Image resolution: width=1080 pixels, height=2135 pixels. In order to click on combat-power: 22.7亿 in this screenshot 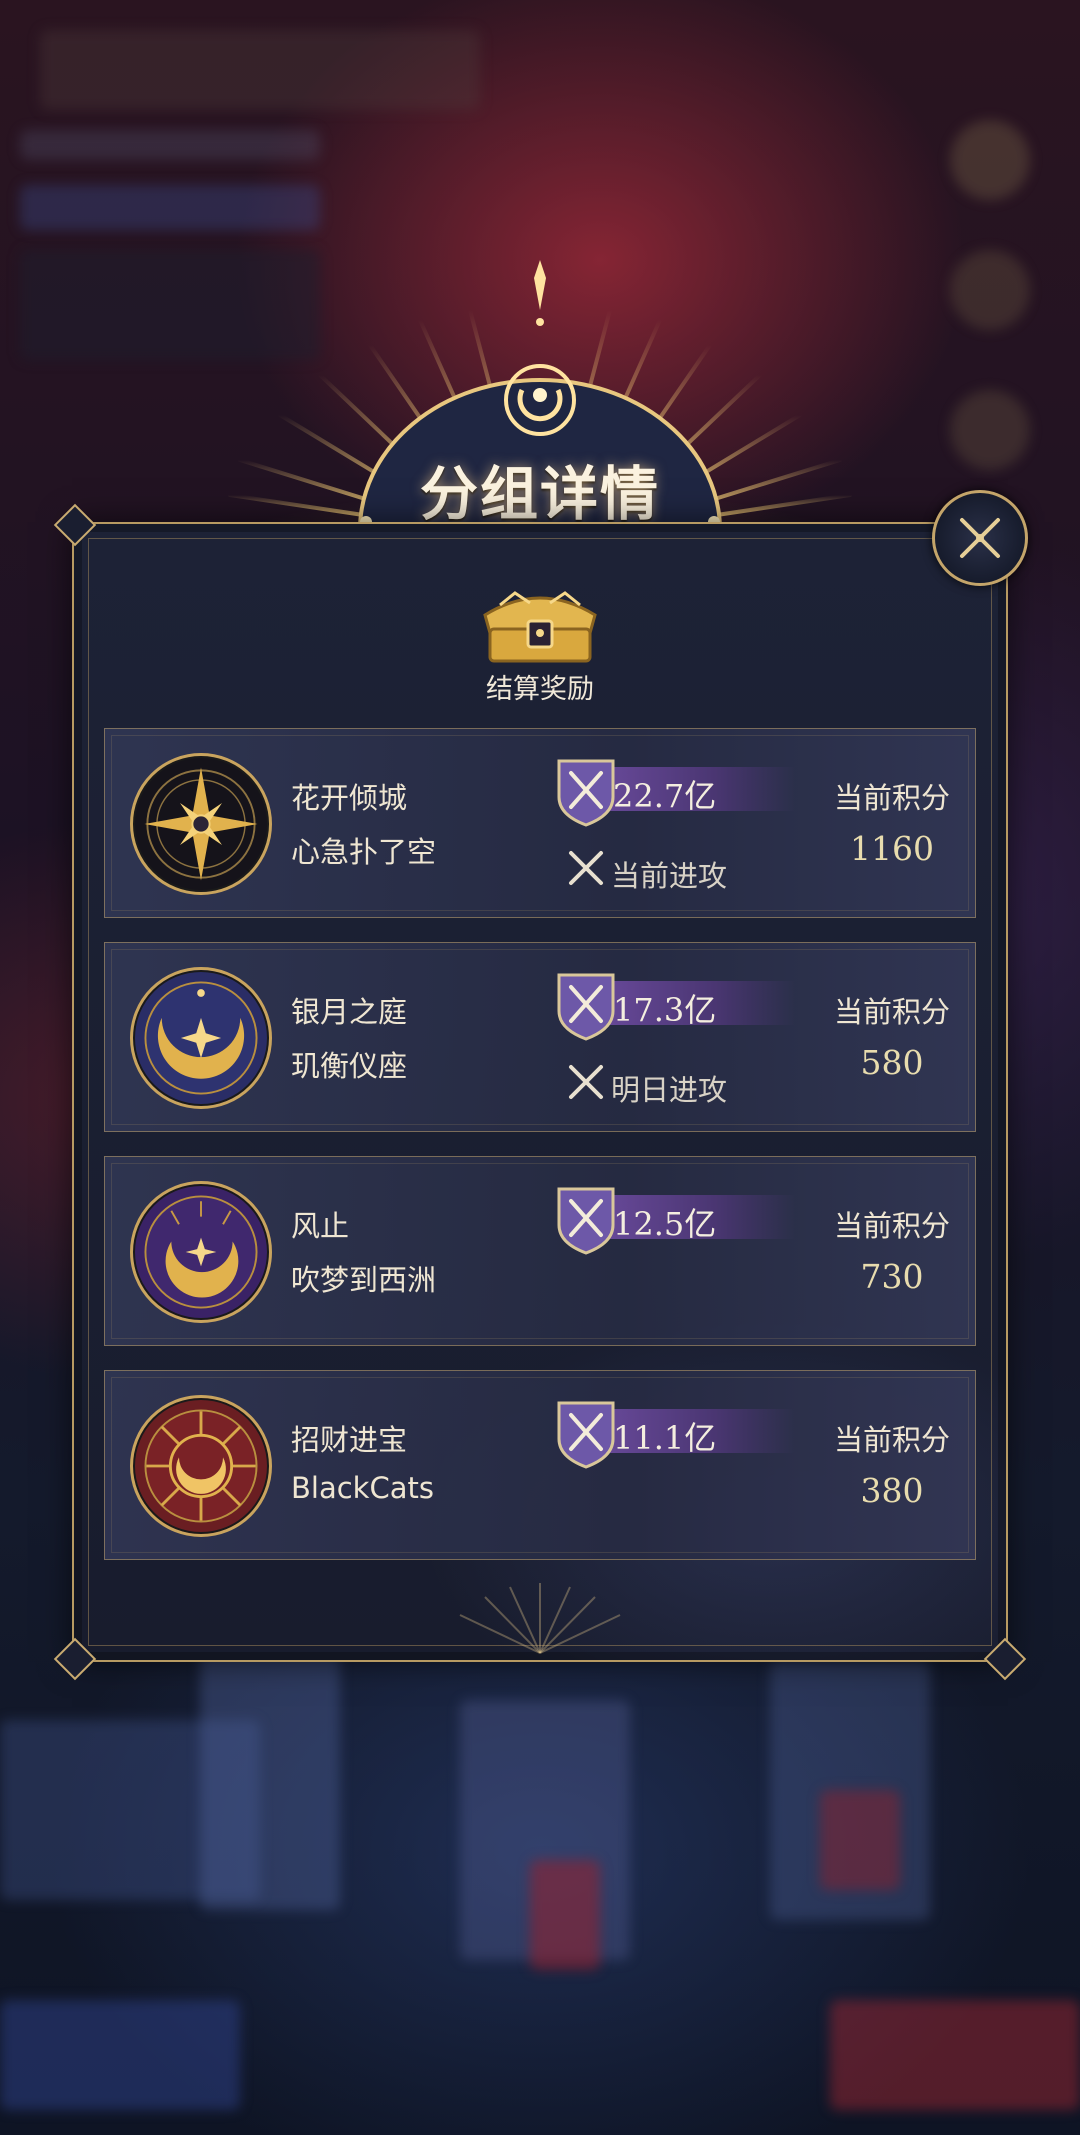, I will do `click(675, 792)`.